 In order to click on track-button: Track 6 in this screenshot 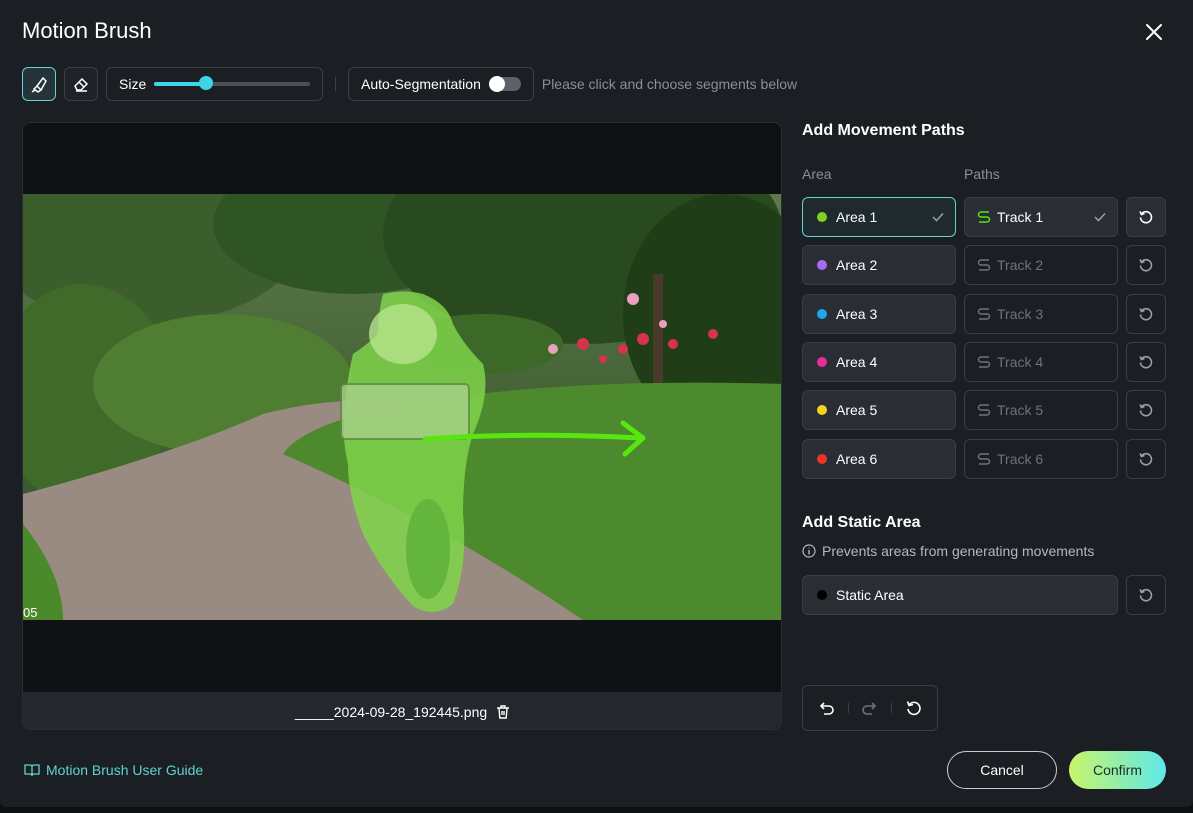, I will do `click(1041, 458)`.